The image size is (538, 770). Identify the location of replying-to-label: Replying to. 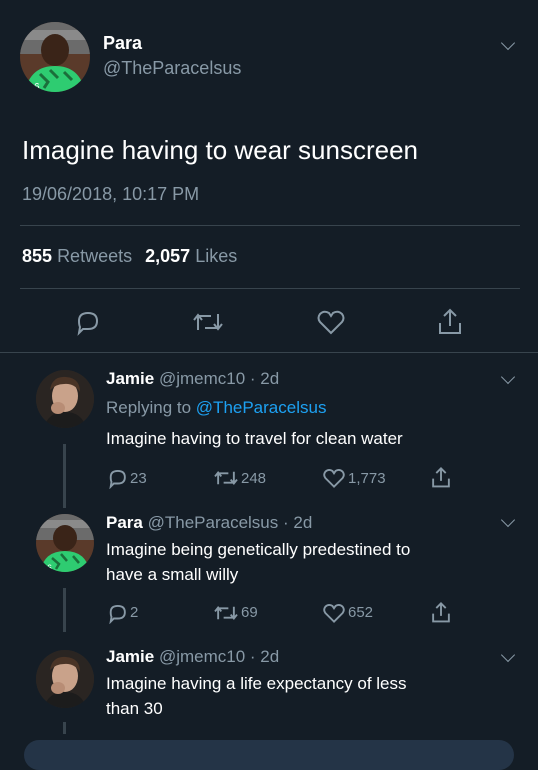
(149, 407).